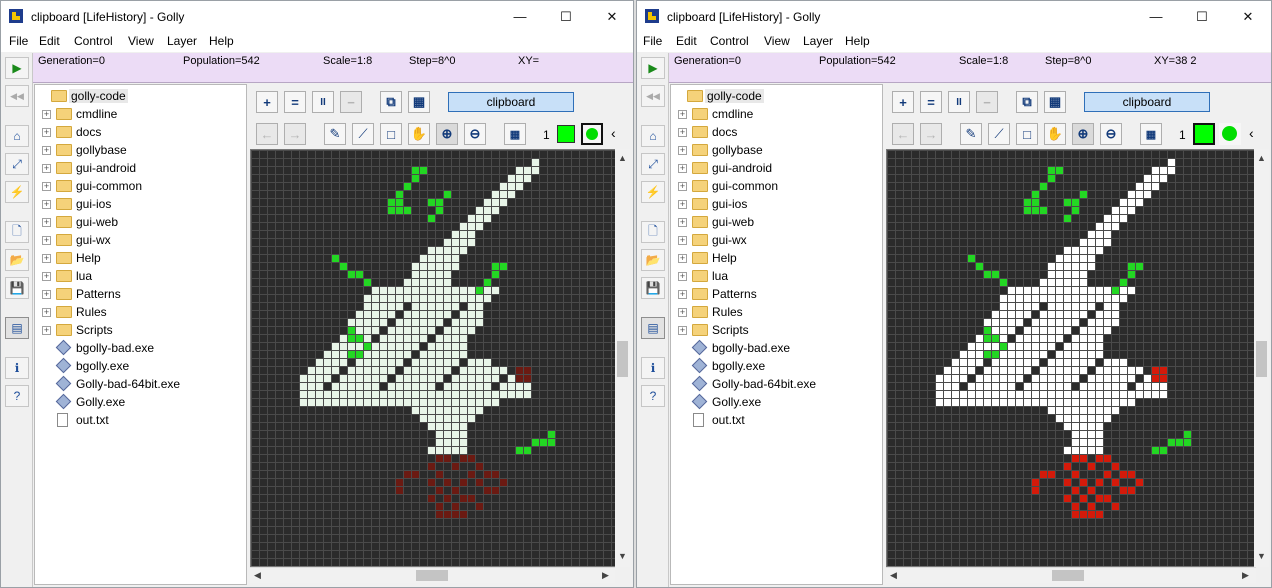  I want to click on add-layer-button: +, so click(903, 102).